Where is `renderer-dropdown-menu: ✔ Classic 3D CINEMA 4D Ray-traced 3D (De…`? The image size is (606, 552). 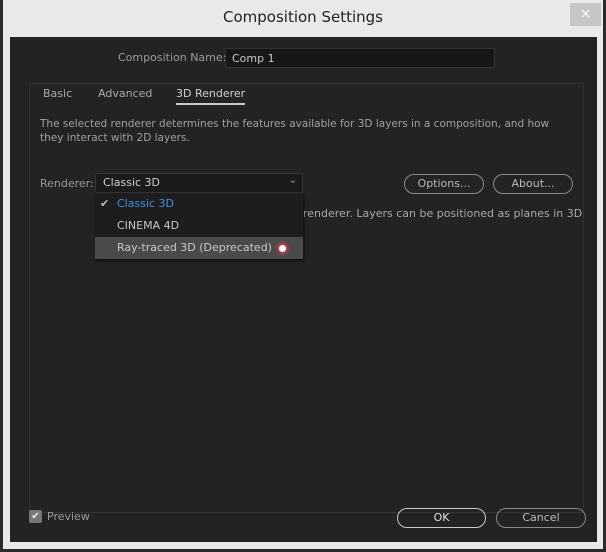 renderer-dropdown-menu: ✔ Classic 3D CINEMA 4D Ray-traced 3D (De… is located at coordinates (199, 226).